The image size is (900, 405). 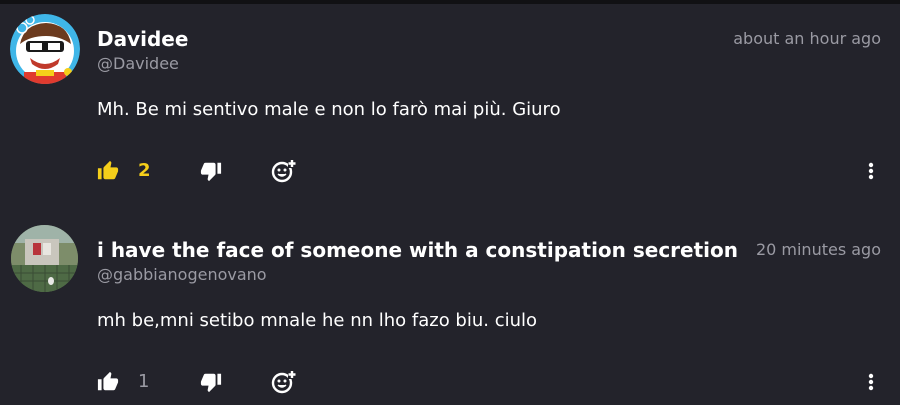 I want to click on avatar-davidee-image, so click(x=45, y=49).